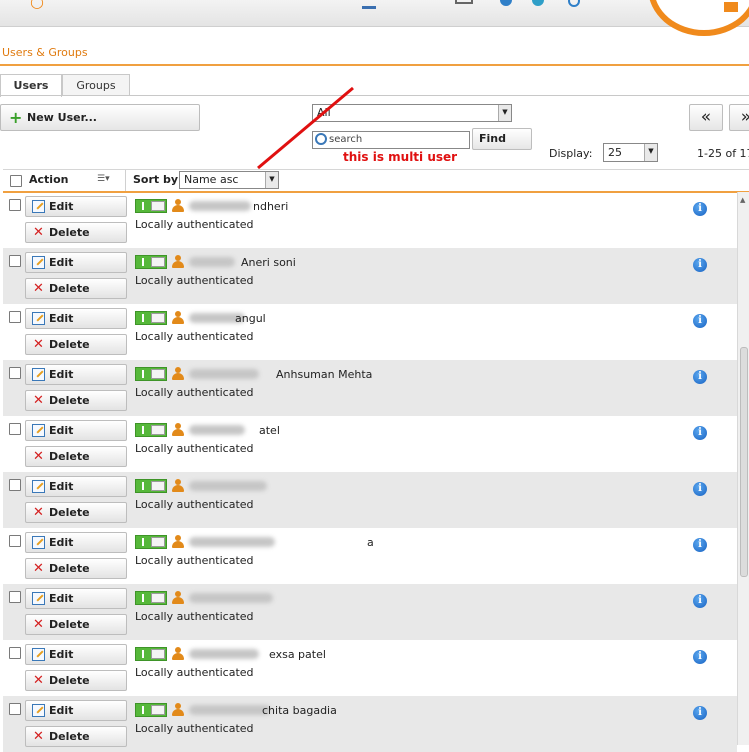  I want to click on column-options-icon: ☰▾, so click(103, 179).